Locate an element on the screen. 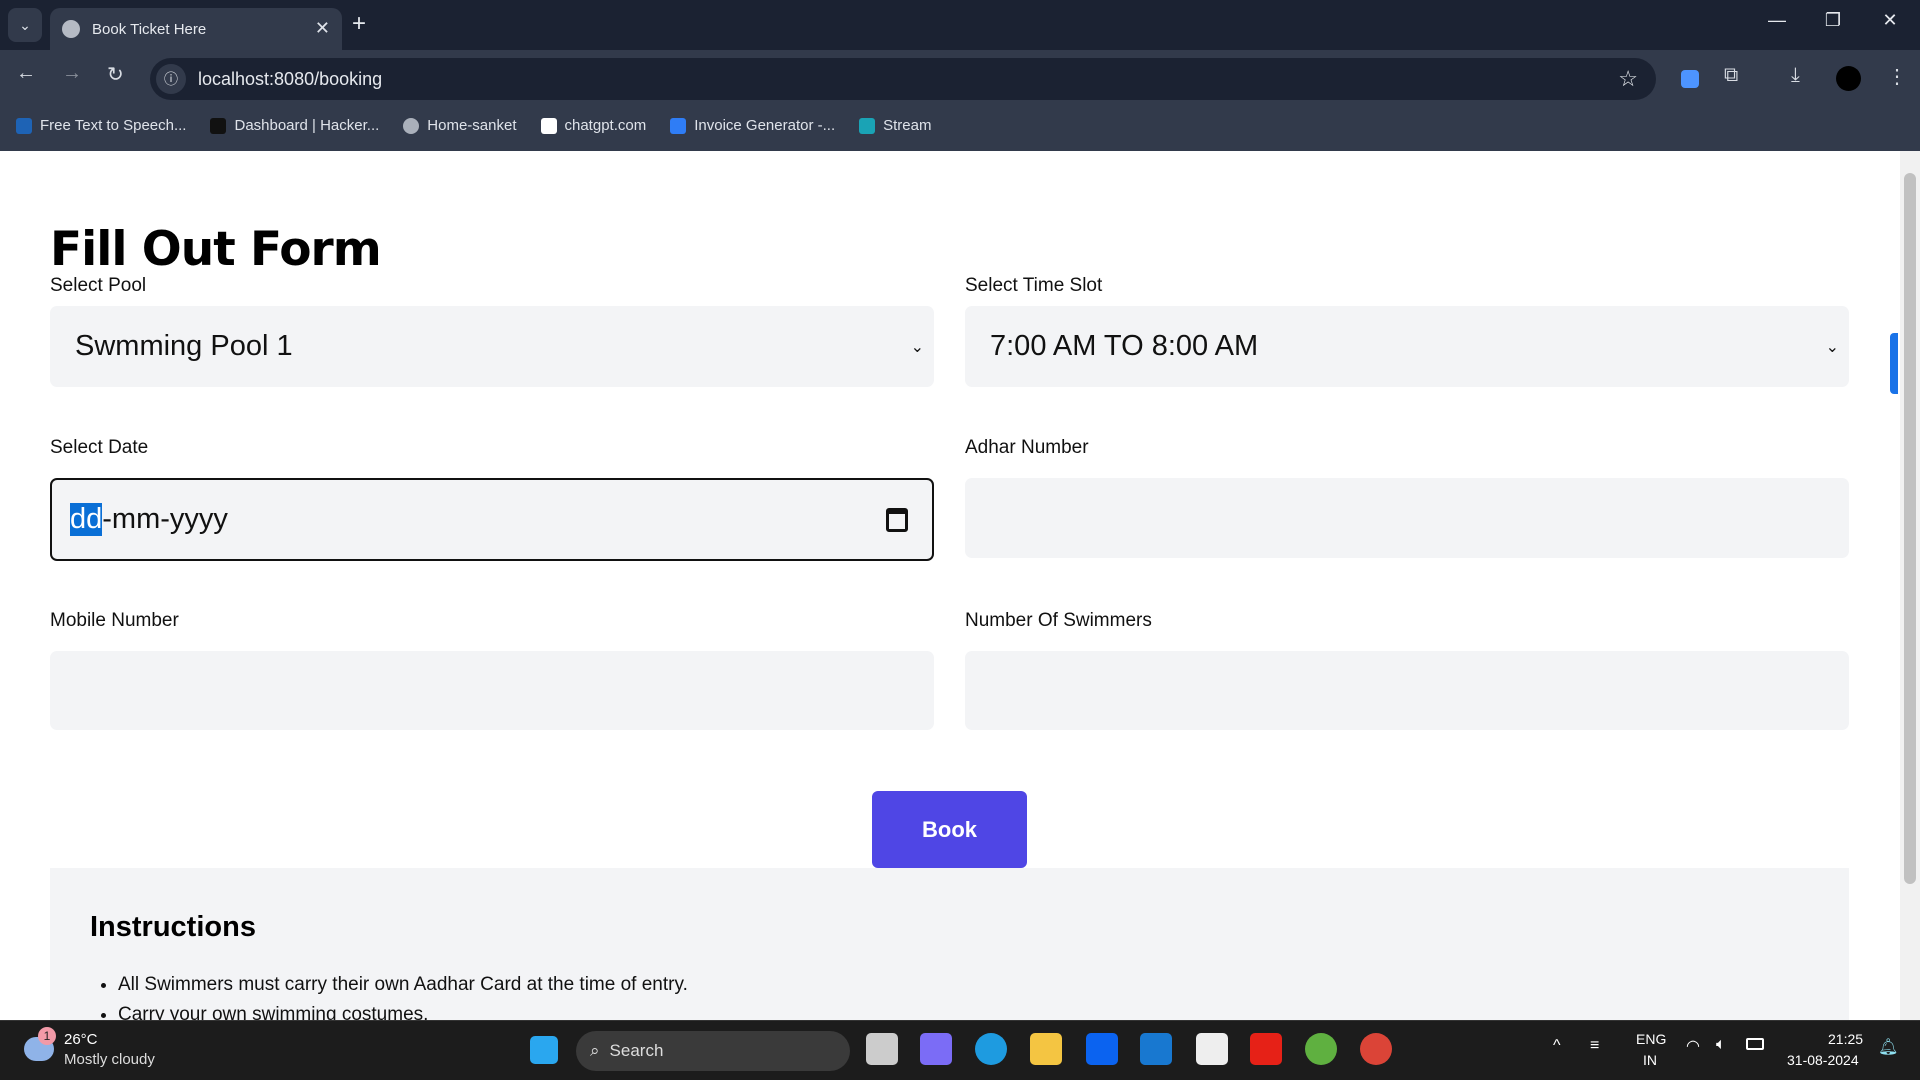 Image resolution: width=1920 pixels, height=1080 pixels. taskbar-search: ⌕ Search is located at coordinates (713, 1051).